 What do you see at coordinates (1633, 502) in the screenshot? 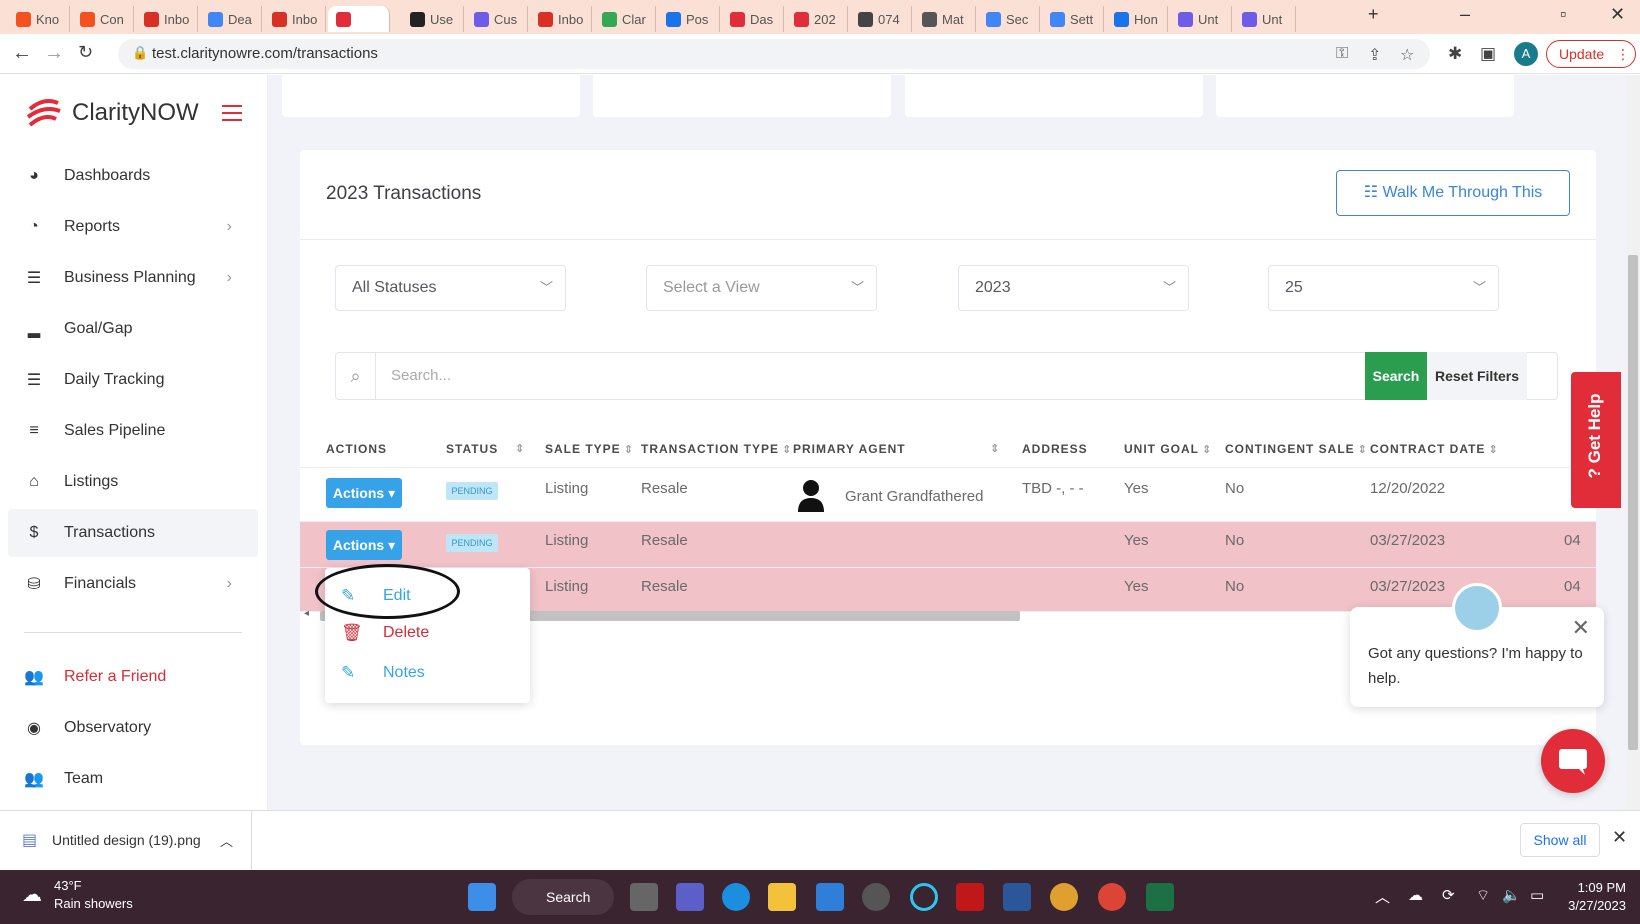
I see `scrollbar-thumb` at bounding box center [1633, 502].